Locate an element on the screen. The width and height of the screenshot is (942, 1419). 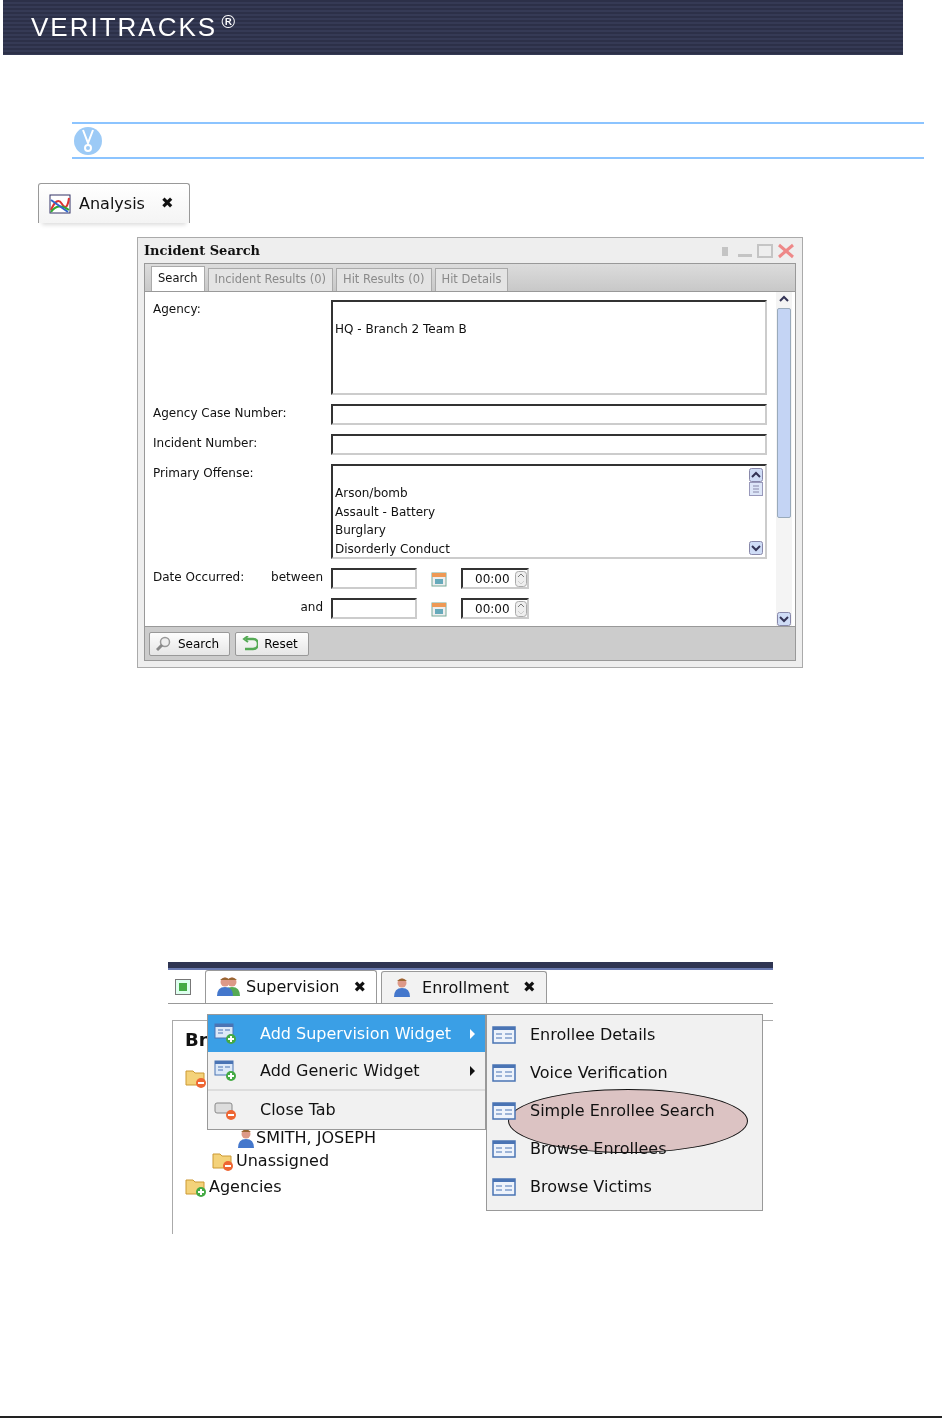
menu-item: Voice Verification is located at coordinates (624, 1073).